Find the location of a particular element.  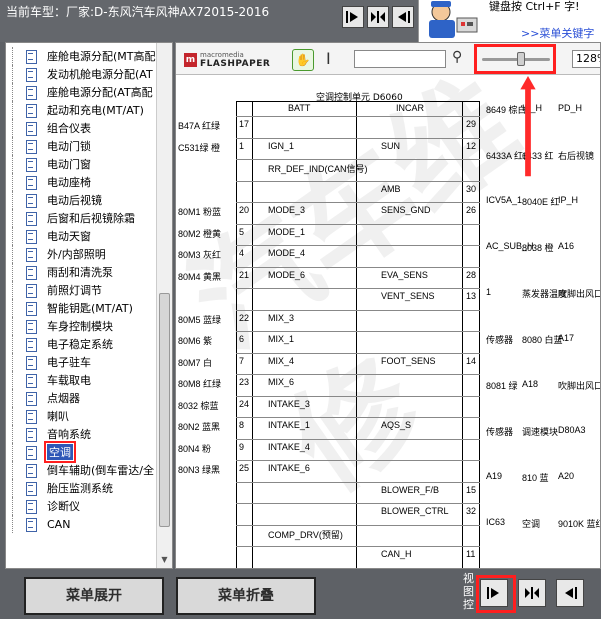

tree-item-label: 组合仪表 is located at coordinates (69, 128).